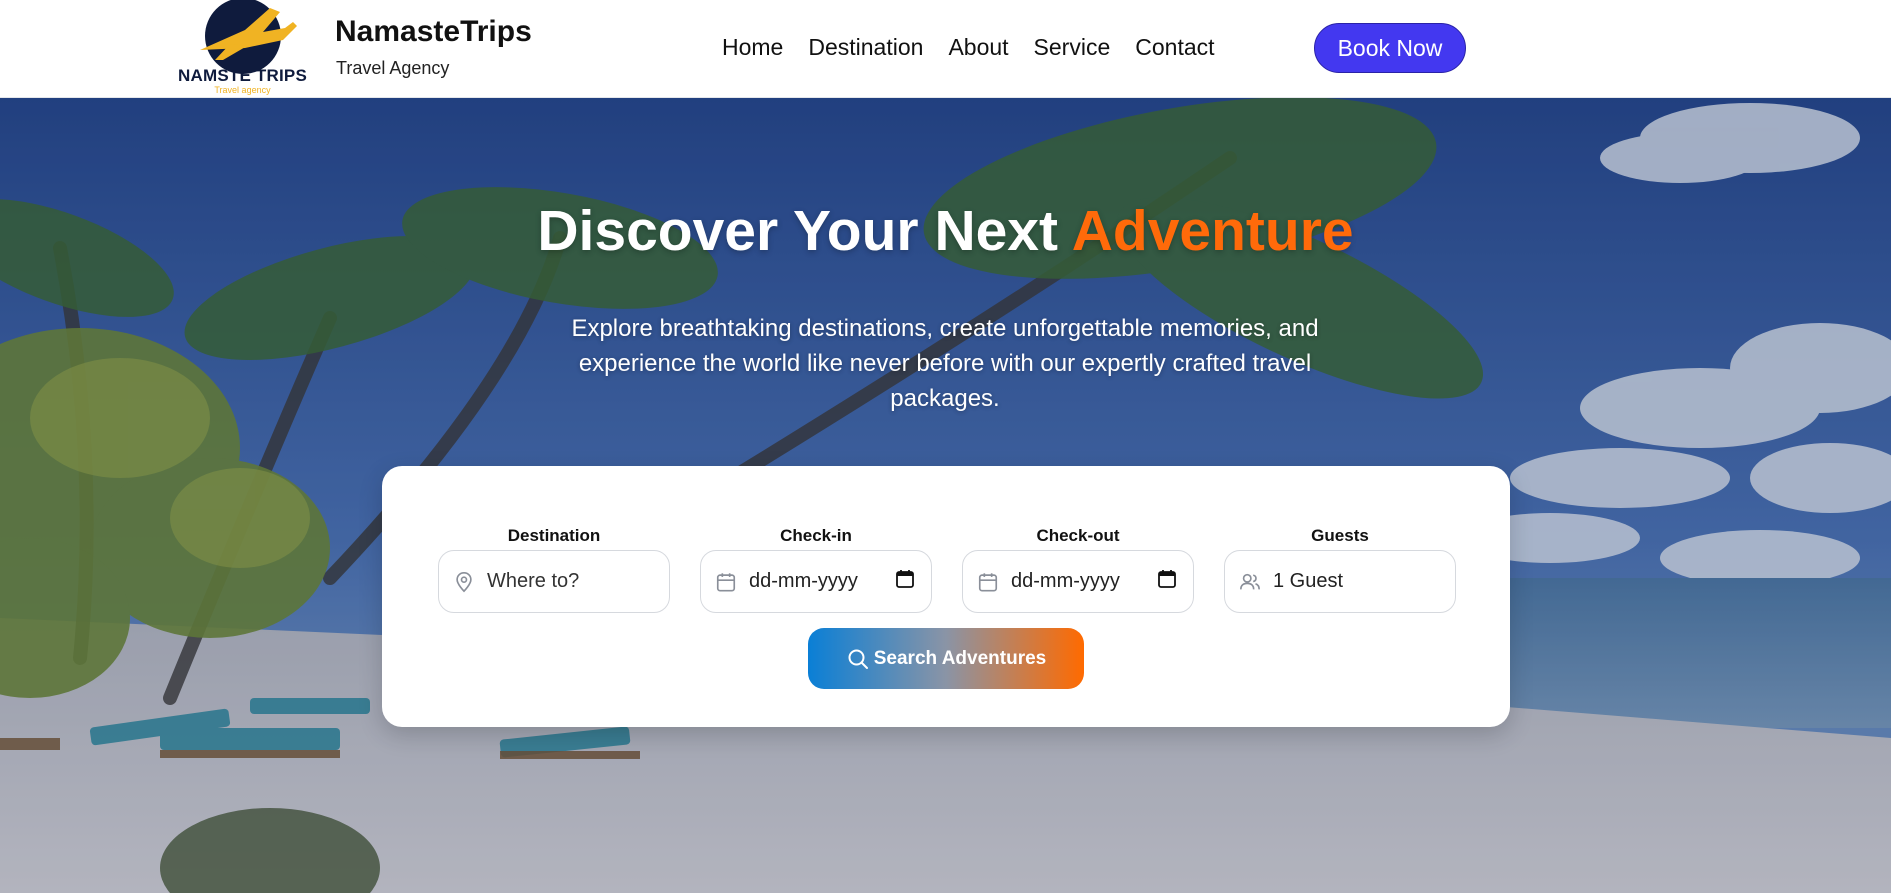  Describe the element at coordinates (960, 658) in the screenshot. I see `search-button-label: Search Adventures` at that location.